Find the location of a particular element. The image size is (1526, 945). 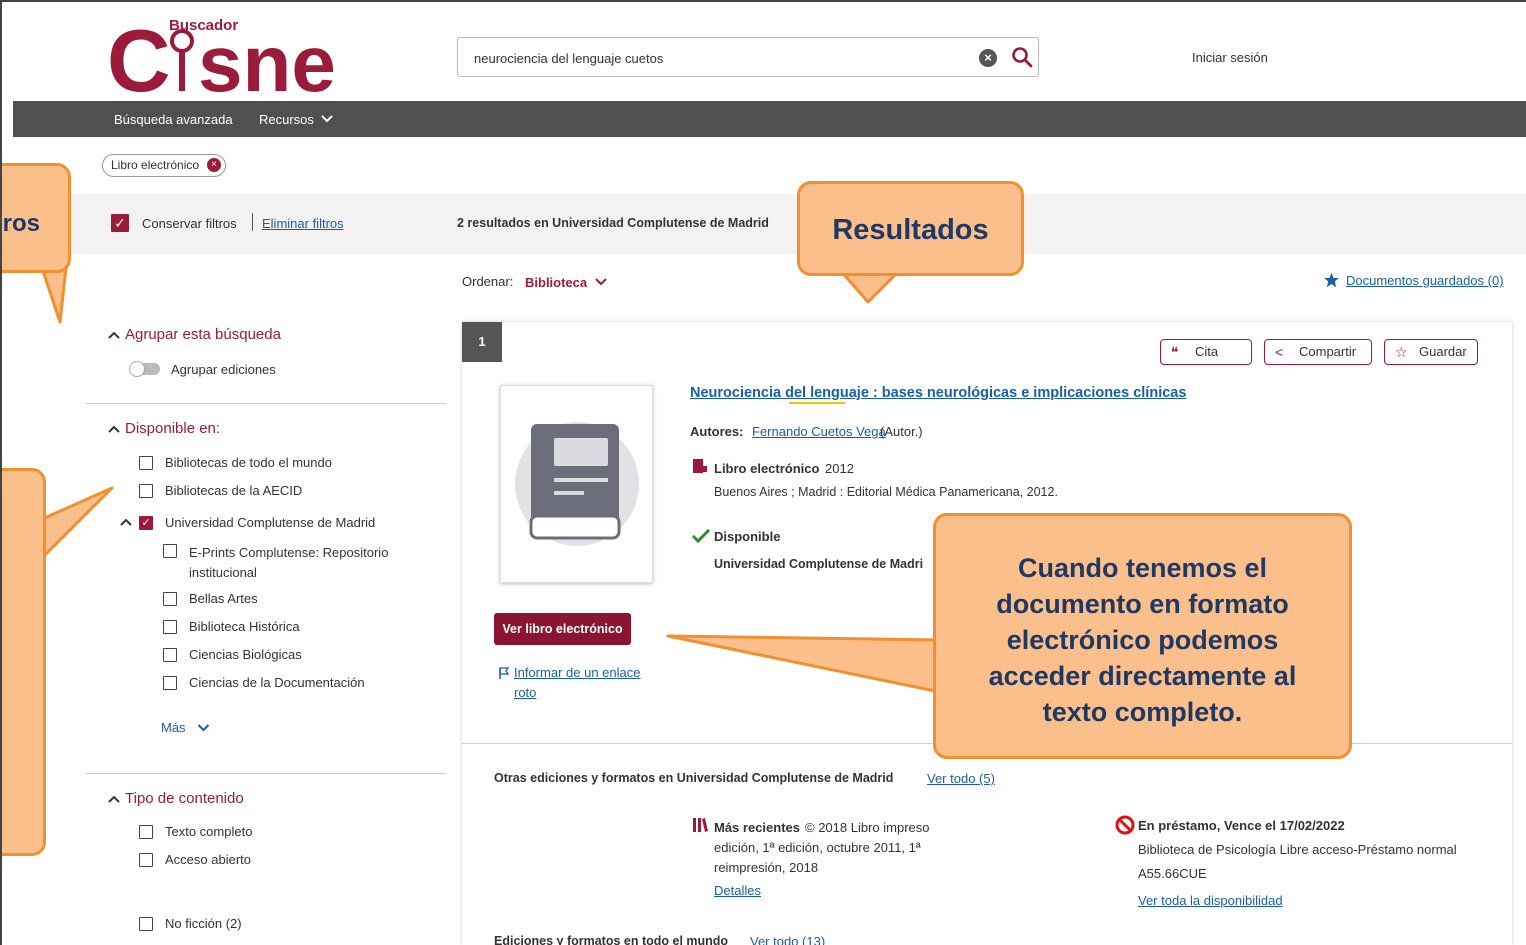

callout-results-text: Resultados is located at coordinates (910, 230).